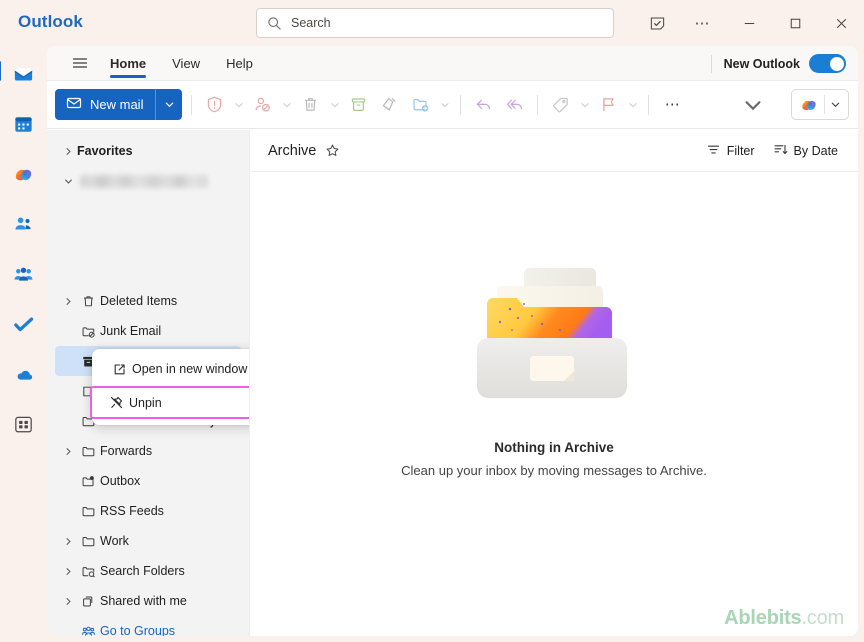 This screenshot has height=642, width=864. I want to click on folder-row-rss-feeds: RSS Feeds, so click(148, 511).